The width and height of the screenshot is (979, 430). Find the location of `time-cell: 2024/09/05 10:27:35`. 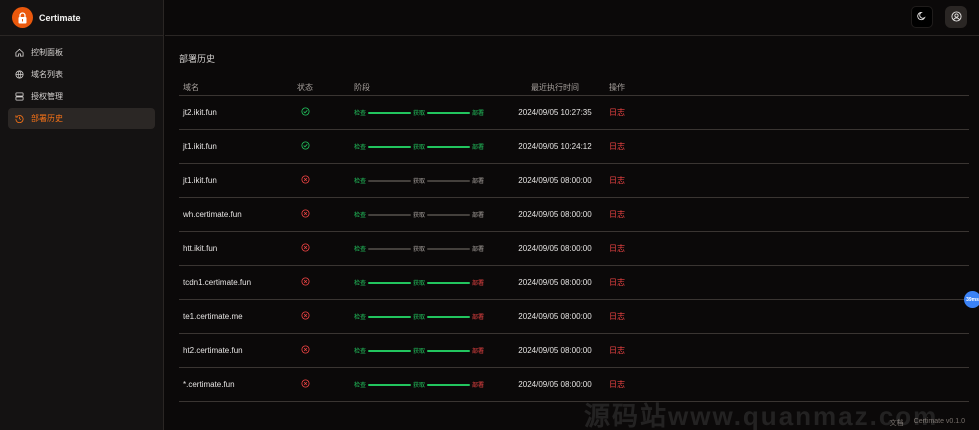

time-cell: 2024/09/05 10:27:35 is located at coordinates (555, 112).